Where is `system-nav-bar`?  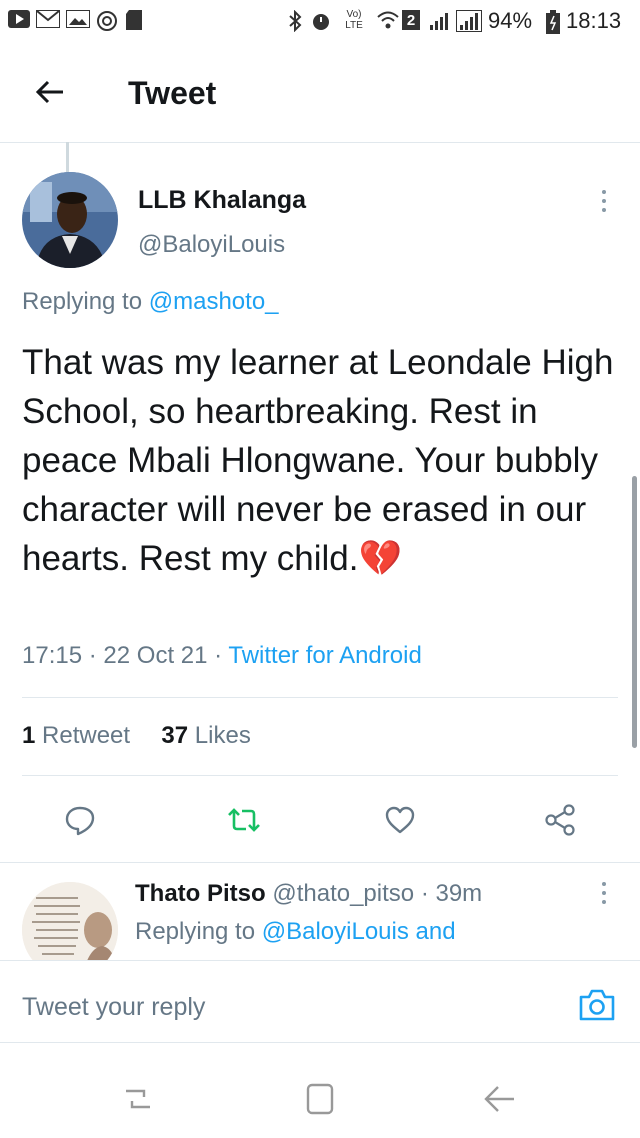 system-nav-bar is located at coordinates (320, 1090).